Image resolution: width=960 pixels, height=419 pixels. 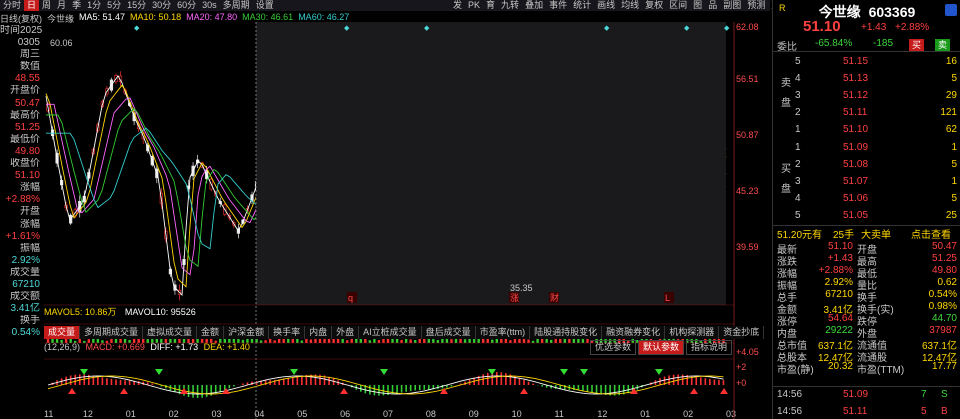 I want to click on period-tab: 30s, so click(x=209, y=5).